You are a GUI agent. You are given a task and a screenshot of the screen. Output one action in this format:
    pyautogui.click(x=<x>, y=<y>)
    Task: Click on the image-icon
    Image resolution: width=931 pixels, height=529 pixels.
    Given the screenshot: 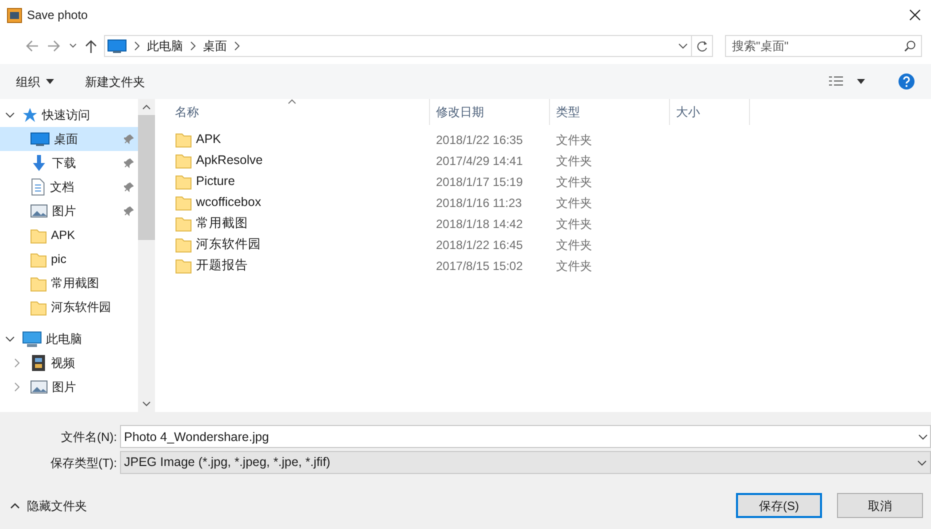 What is the action you would take?
    pyautogui.click(x=39, y=387)
    